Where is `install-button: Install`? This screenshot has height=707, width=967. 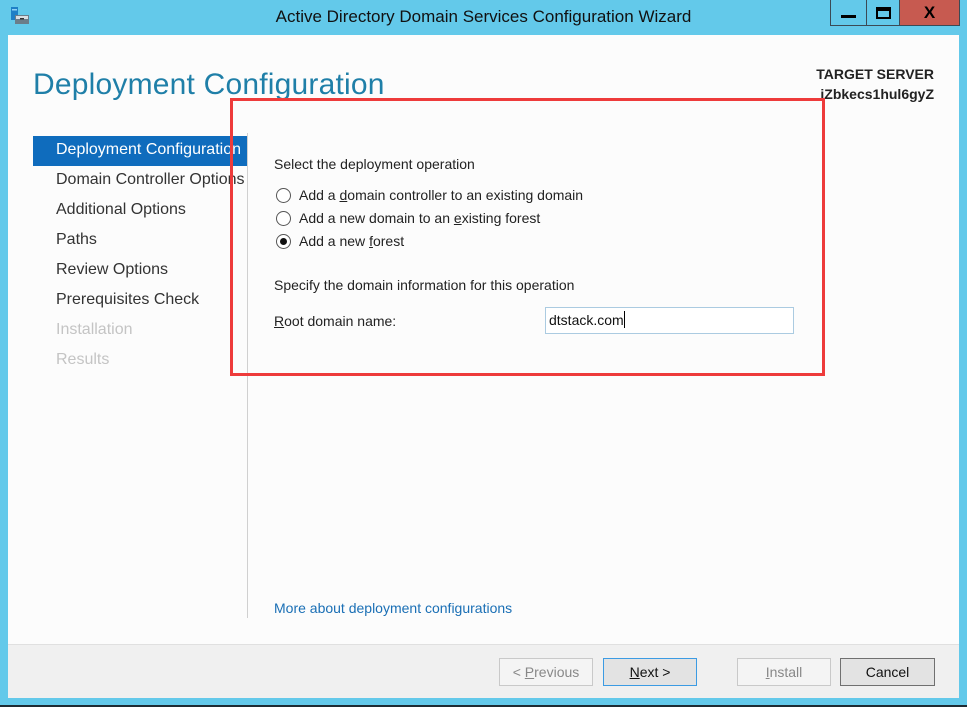
install-button: Install is located at coordinates (784, 672).